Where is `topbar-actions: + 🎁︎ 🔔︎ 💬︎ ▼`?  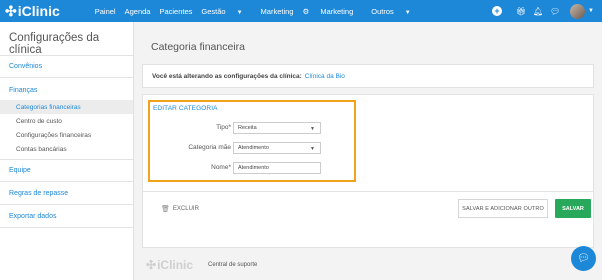
topbar-actions: + 🎁︎ 🔔︎ 💬︎ ▼ is located at coordinates (539, 11).